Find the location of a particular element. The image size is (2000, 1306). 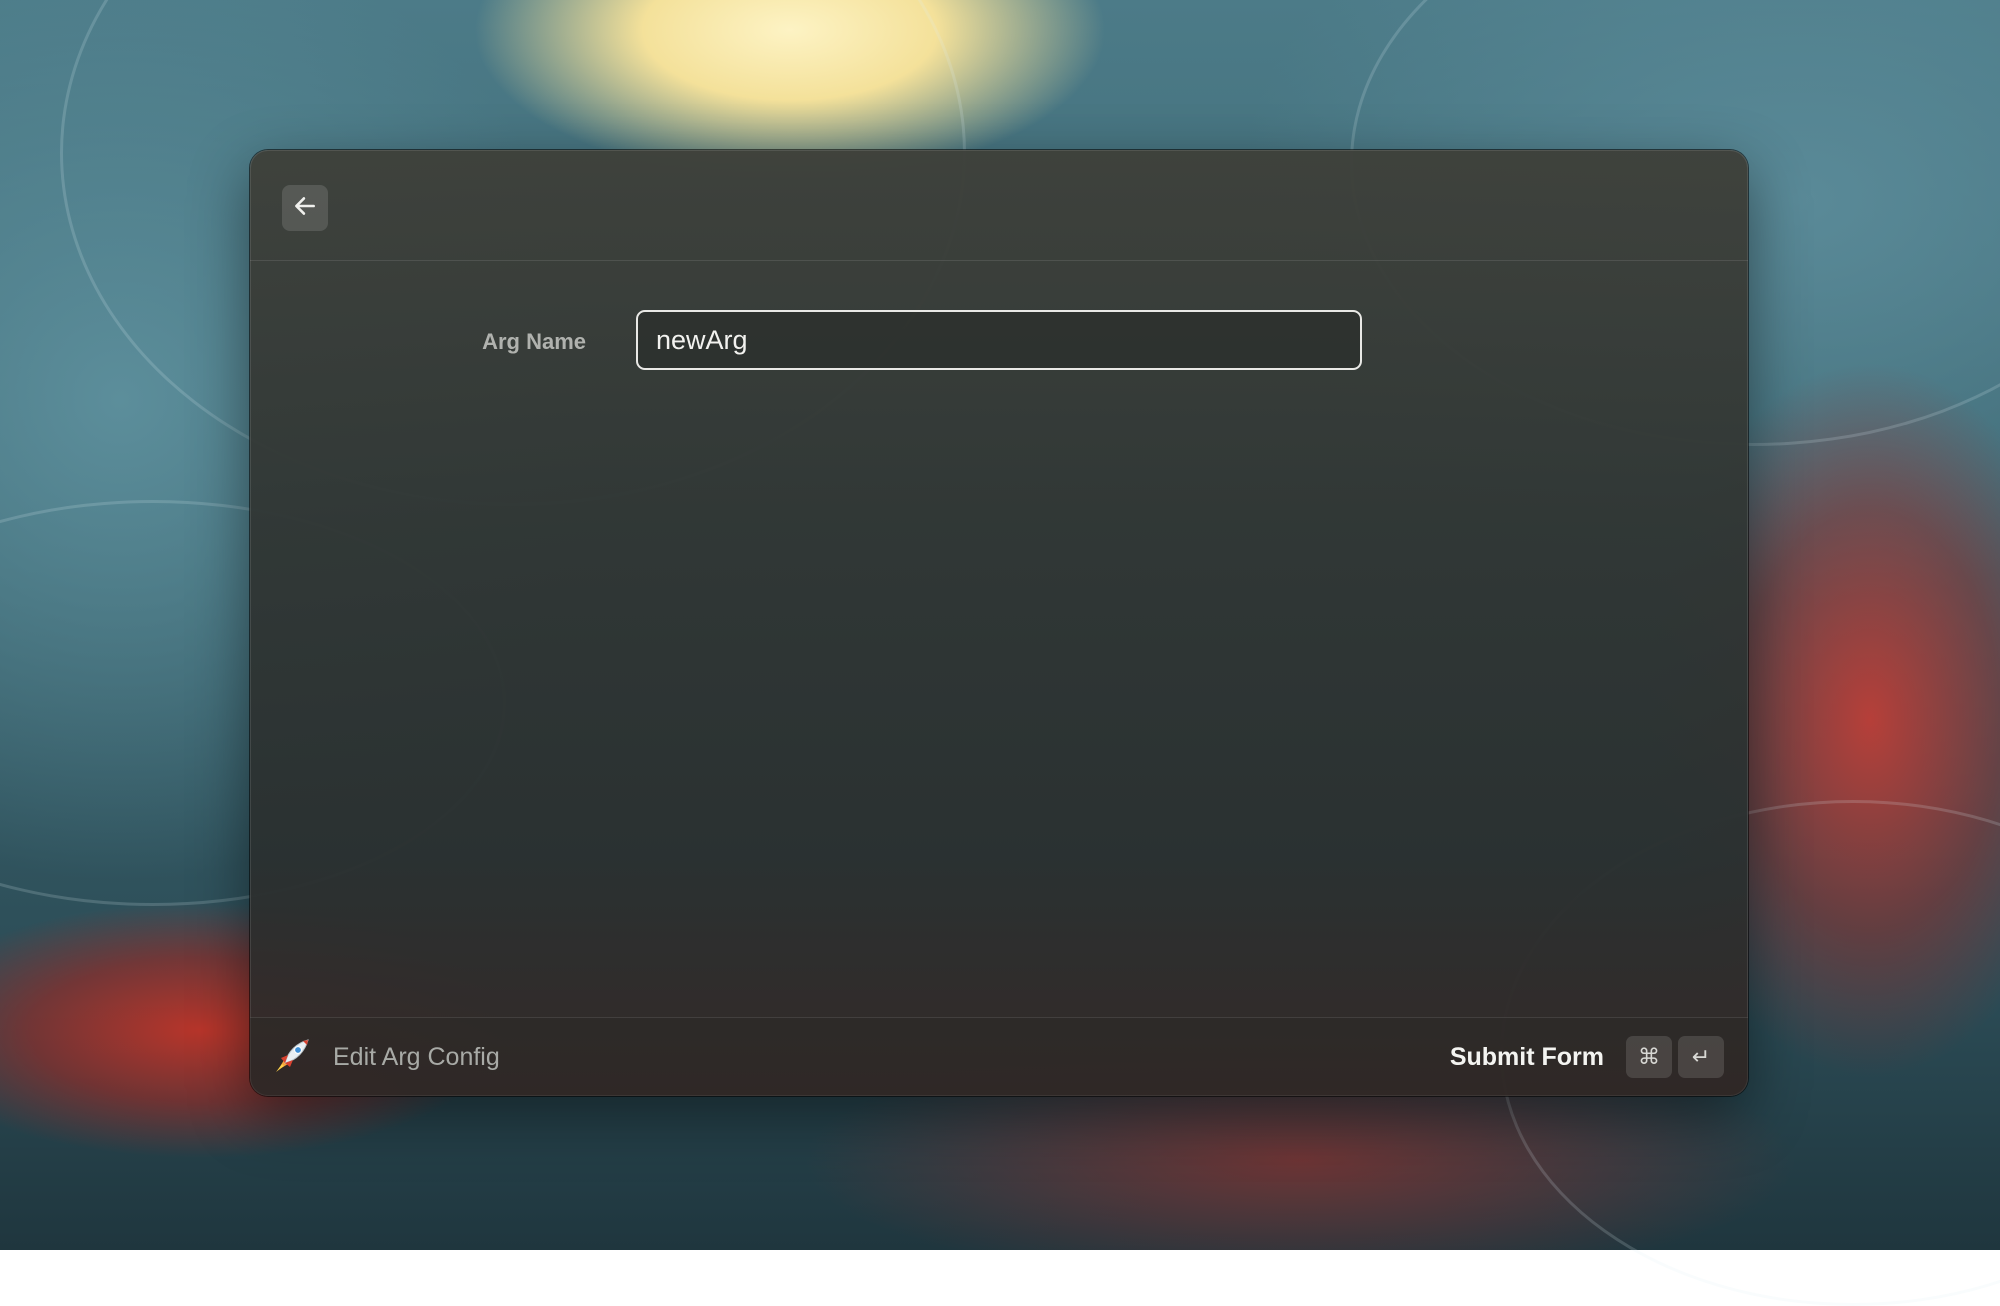

arg-name-input is located at coordinates (999, 340).